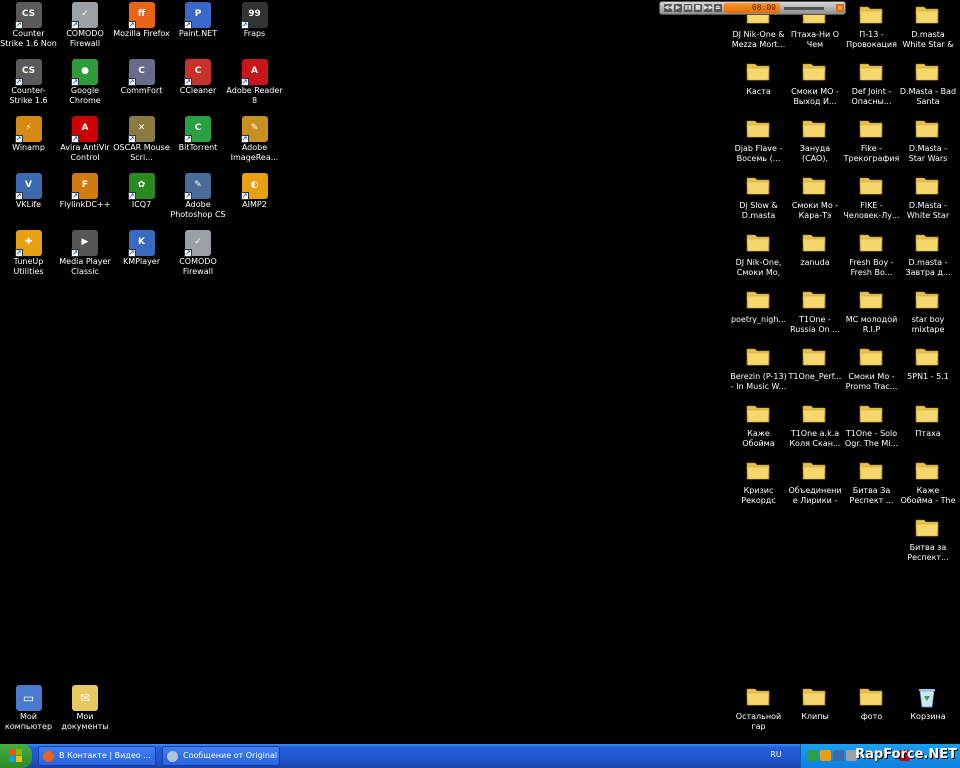 The width and height of the screenshot is (960, 768). What do you see at coordinates (85, 253) in the screenshot?
I see `desktop-icon-media-player: ▶ ↗ Media Player Classic` at bounding box center [85, 253].